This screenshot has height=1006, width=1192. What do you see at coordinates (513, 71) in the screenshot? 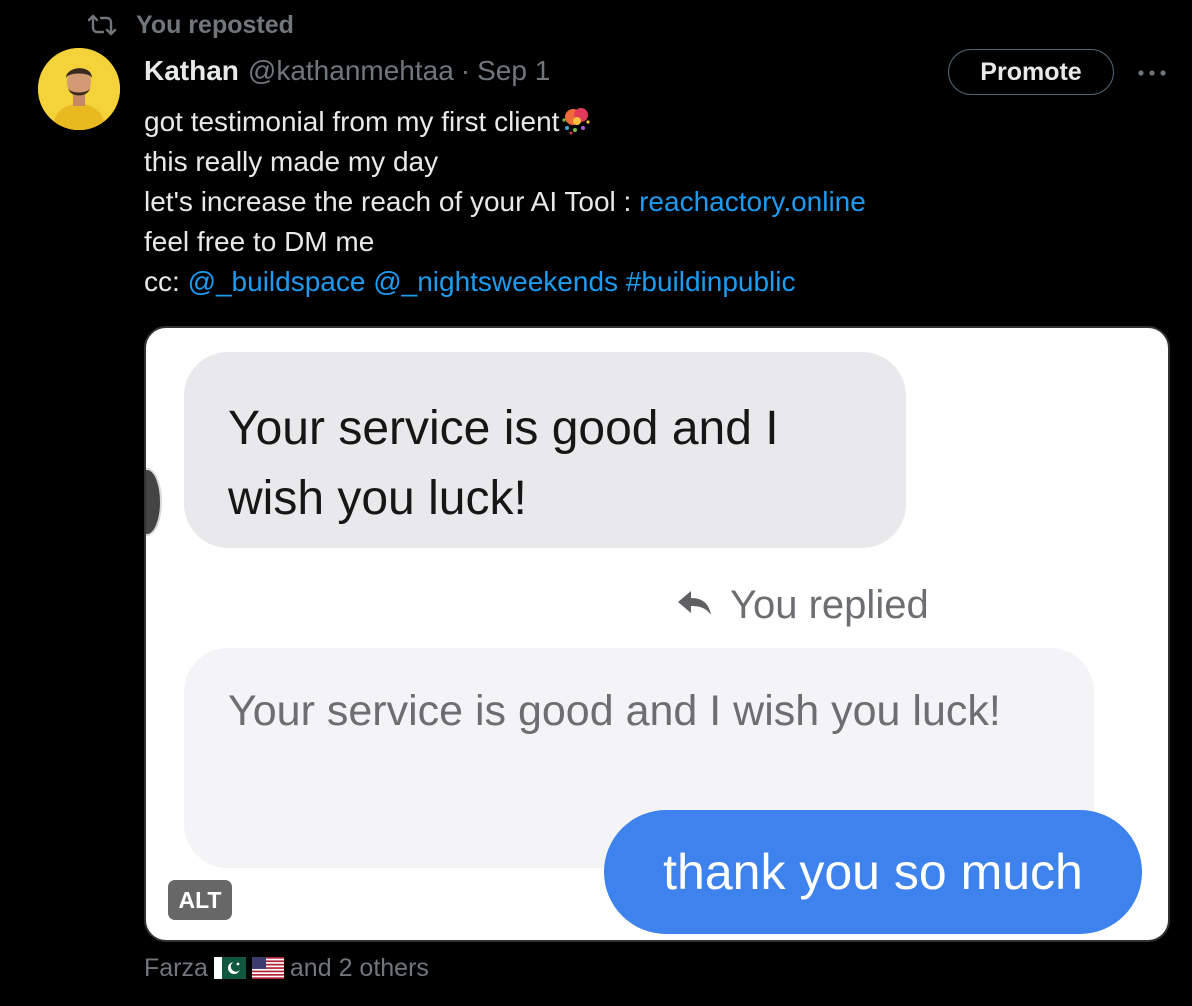
I see `tweet-date: Sep 1` at bounding box center [513, 71].